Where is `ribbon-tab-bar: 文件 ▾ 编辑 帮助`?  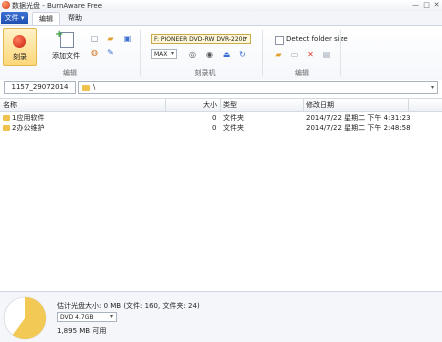 ribbon-tab-bar: 文件 ▾ 编辑 帮助 is located at coordinates (221, 18).